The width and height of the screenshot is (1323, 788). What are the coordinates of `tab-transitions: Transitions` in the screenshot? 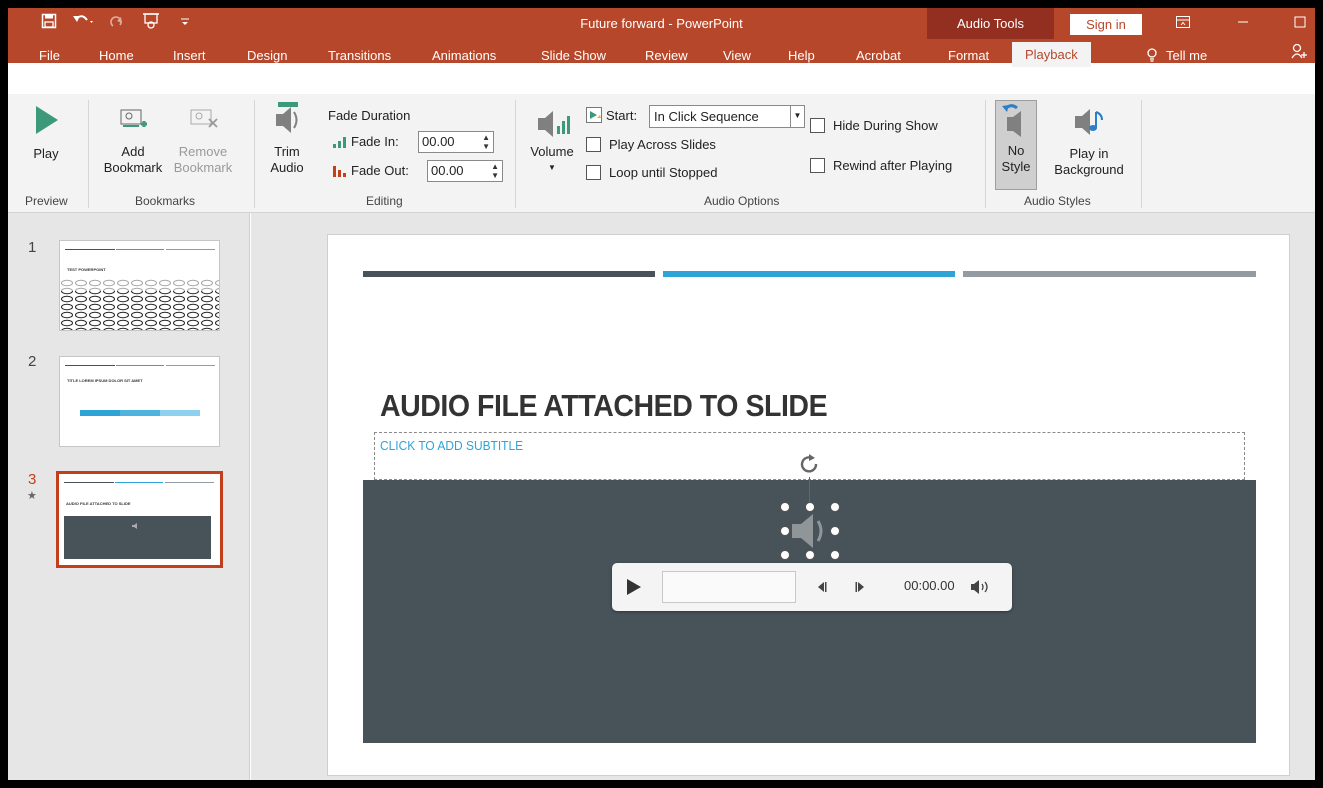 It's located at (359, 59).